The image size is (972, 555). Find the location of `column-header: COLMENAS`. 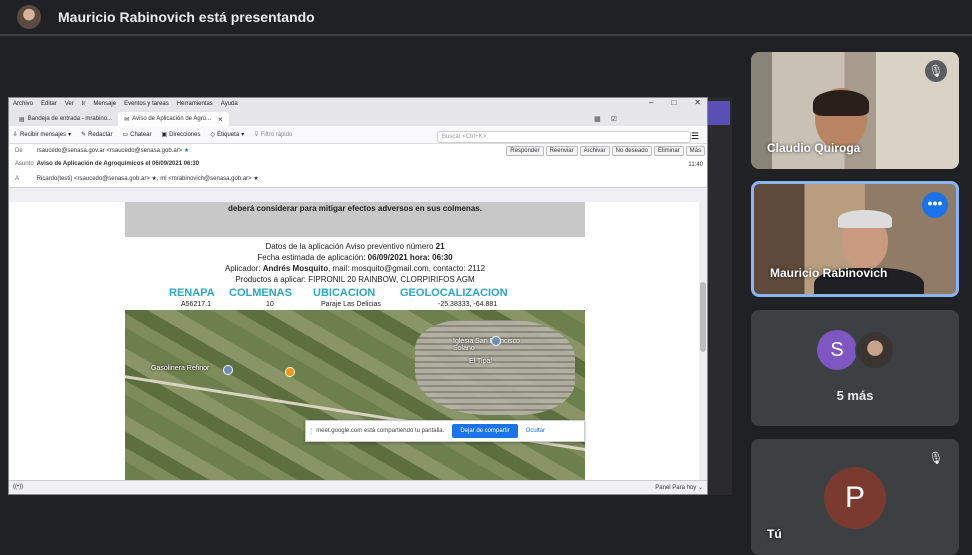

column-header: COLMENAS is located at coordinates (260, 293).